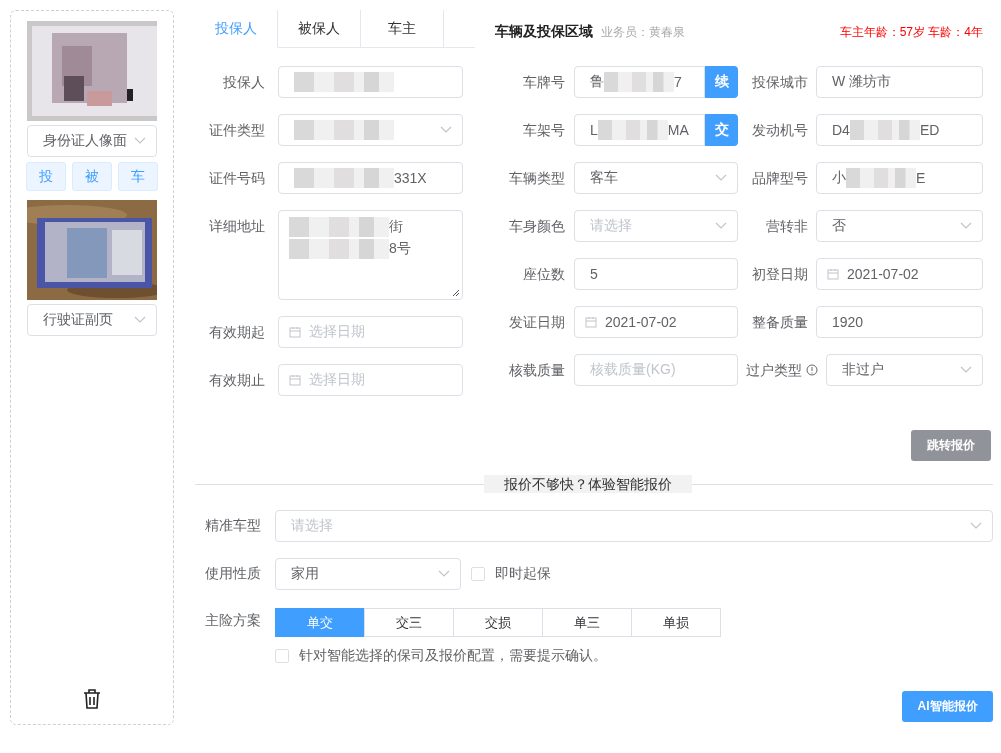 This screenshot has width=1001, height=753. I want to click on field-label: 证件号码, so click(236, 178).